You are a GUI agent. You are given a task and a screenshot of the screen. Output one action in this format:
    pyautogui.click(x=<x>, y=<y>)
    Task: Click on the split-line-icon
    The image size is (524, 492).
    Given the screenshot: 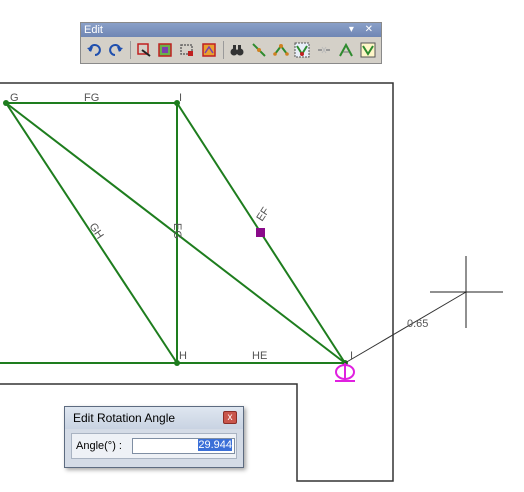 What is the action you would take?
    pyautogui.click(x=259, y=50)
    